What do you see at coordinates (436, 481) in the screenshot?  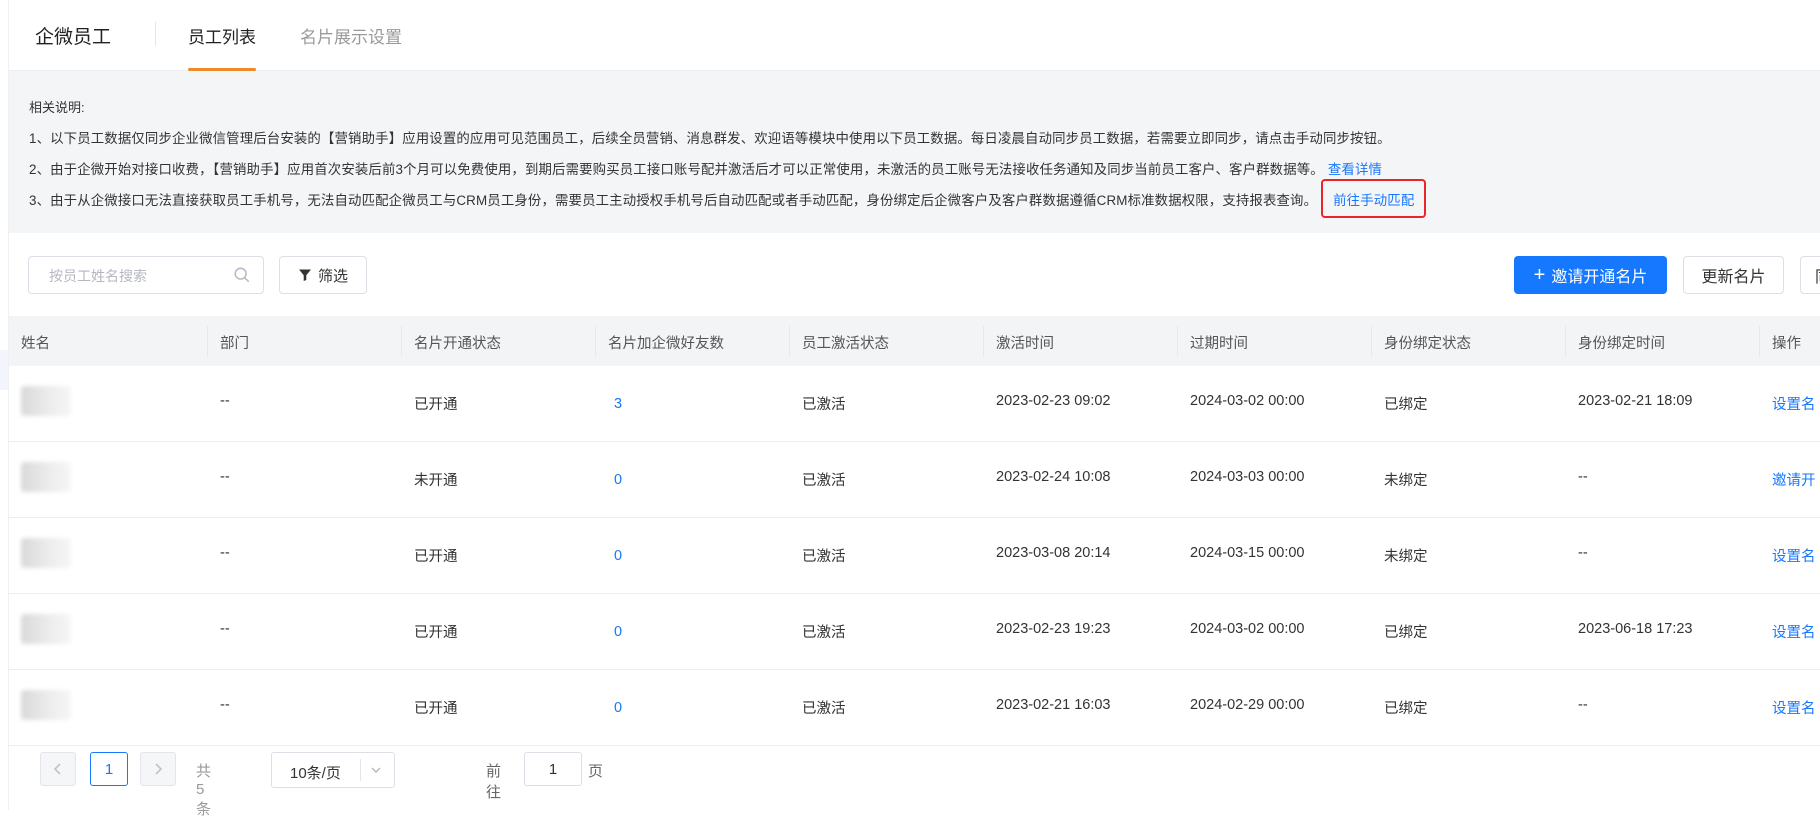 I see `cell-card-status: 未开通` at bounding box center [436, 481].